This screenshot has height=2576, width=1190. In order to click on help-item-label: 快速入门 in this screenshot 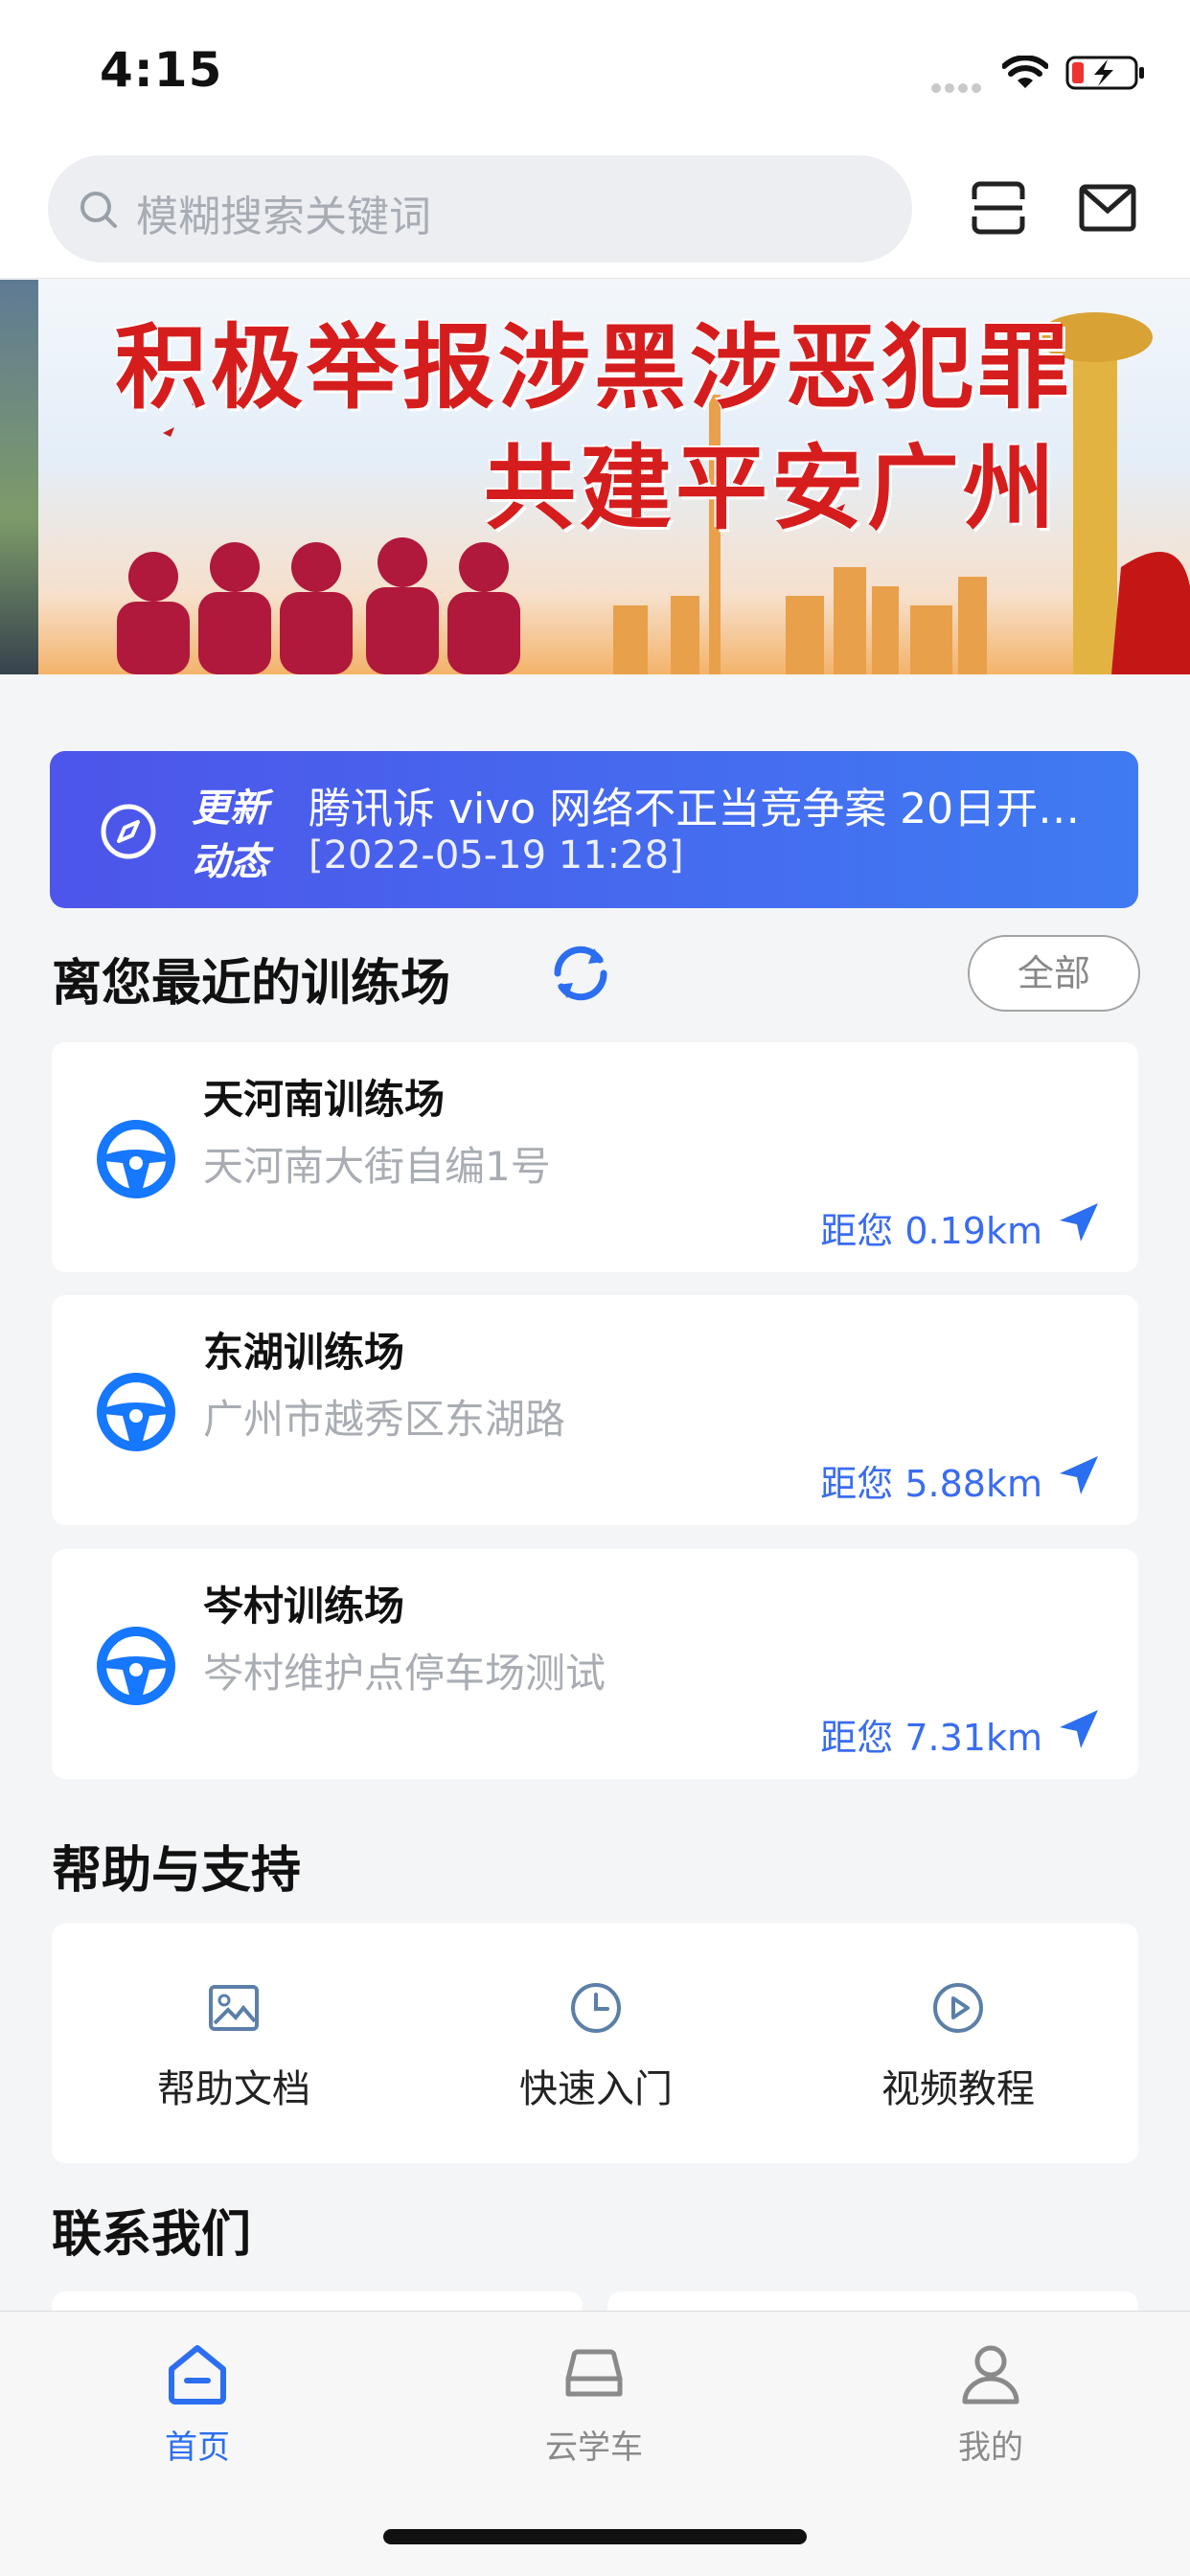, I will do `click(596, 2089)`.